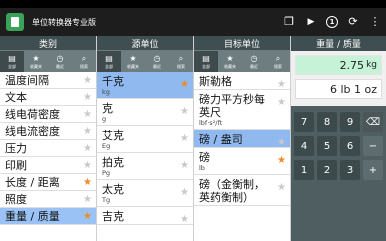 The height and width of the screenshot is (241, 386). I want to click on clock-icon: ◷, so click(254, 58).